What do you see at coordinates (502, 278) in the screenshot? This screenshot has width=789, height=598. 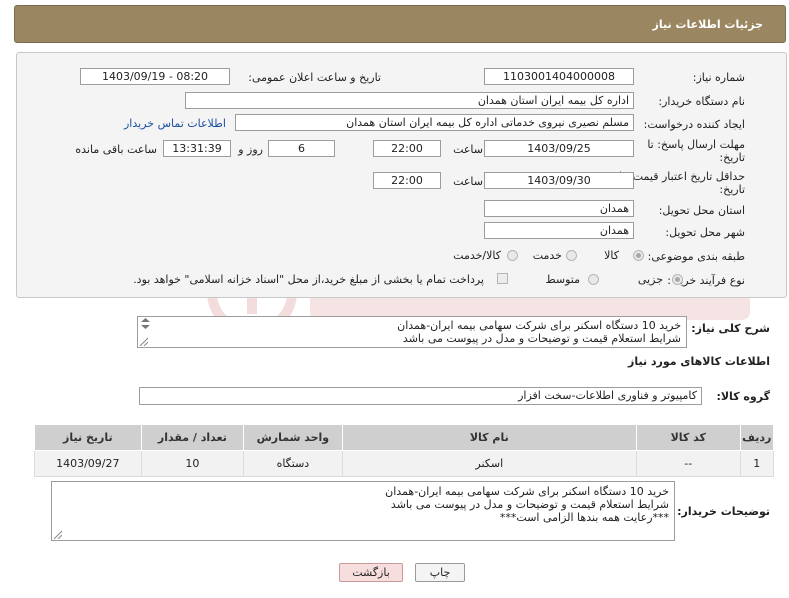 I see `treasury-payment-checkbox` at bounding box center [502, 278].